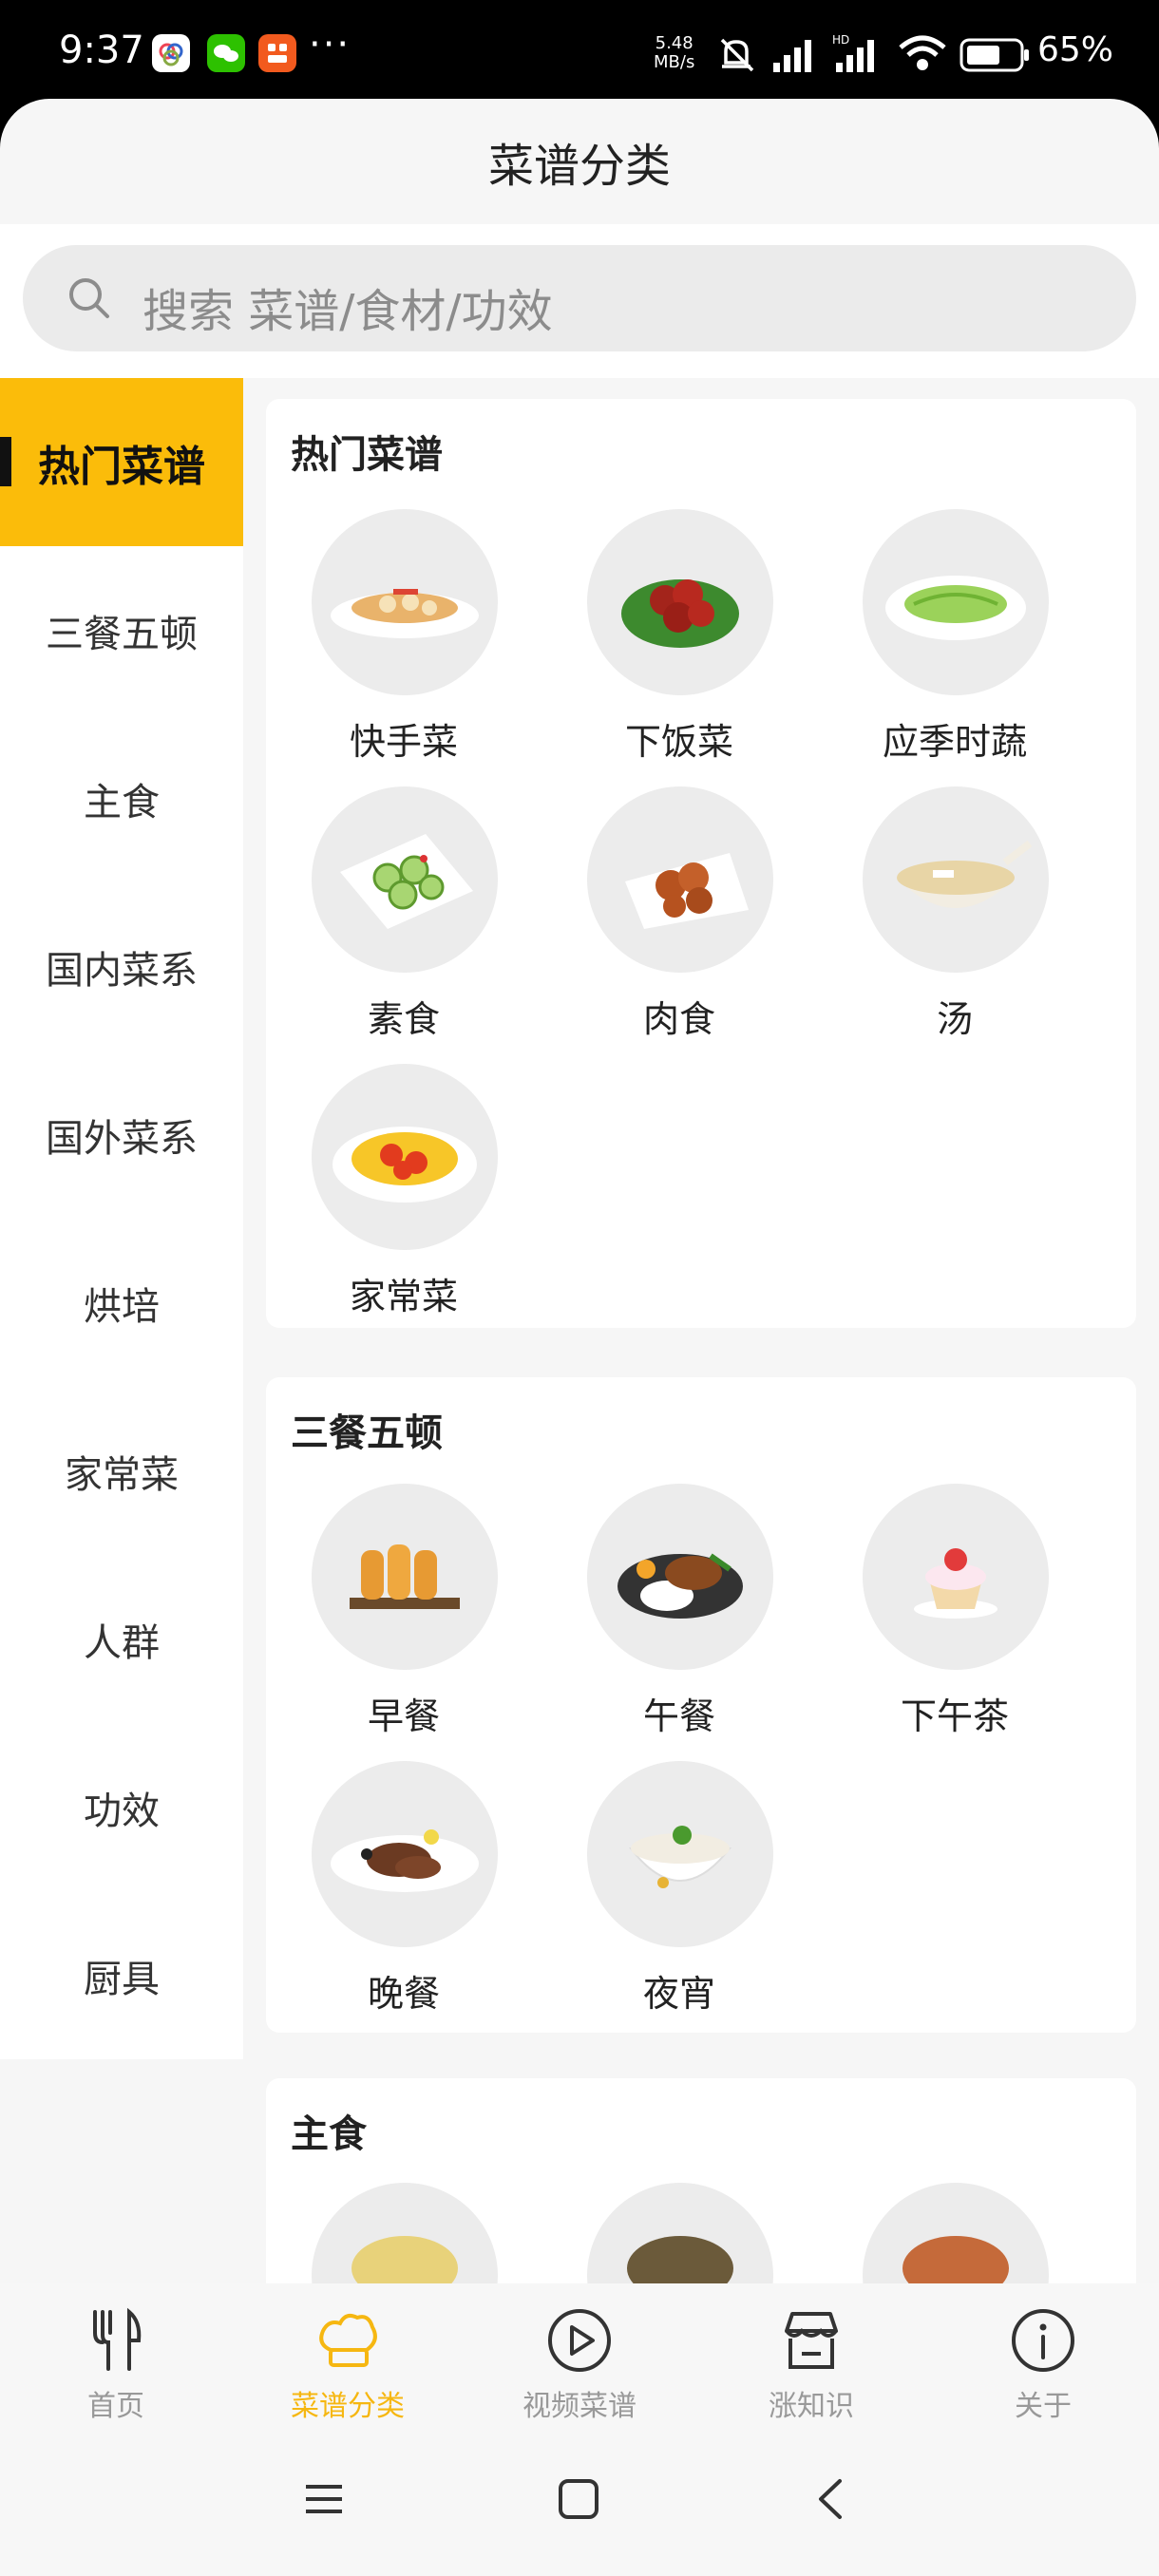 This screenshot has width=1159, height=2576. What do you see at coordinates (680, 1854) in the screenshot?
I see `noodle-bowl-icon` at bounding box center [680, 1854].